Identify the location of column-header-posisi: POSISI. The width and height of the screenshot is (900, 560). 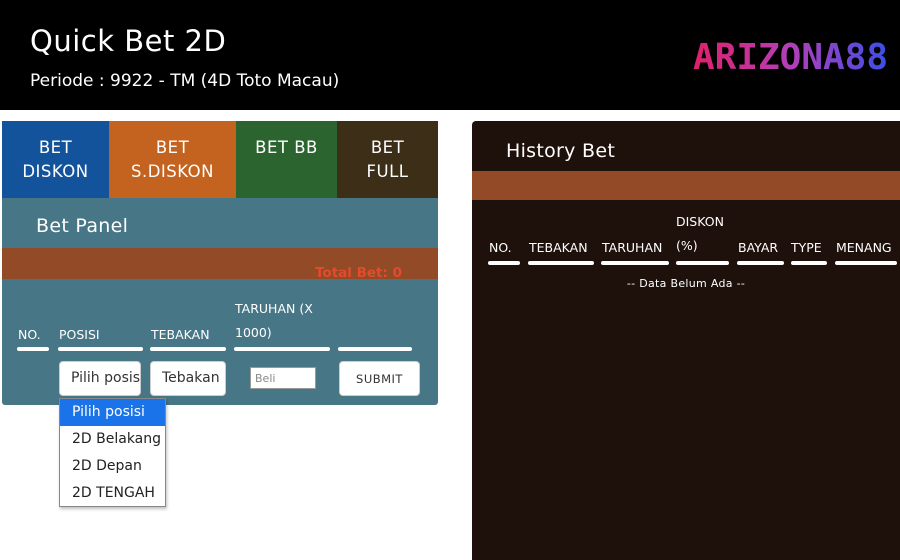
(79, 334).